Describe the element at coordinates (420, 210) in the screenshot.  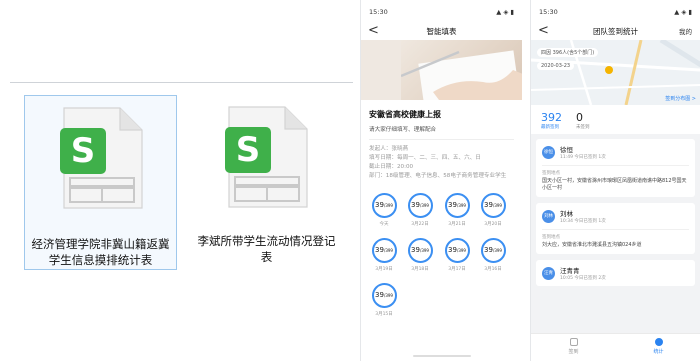
I see `day-progress-ring: 39/399 3月22日` at that location.